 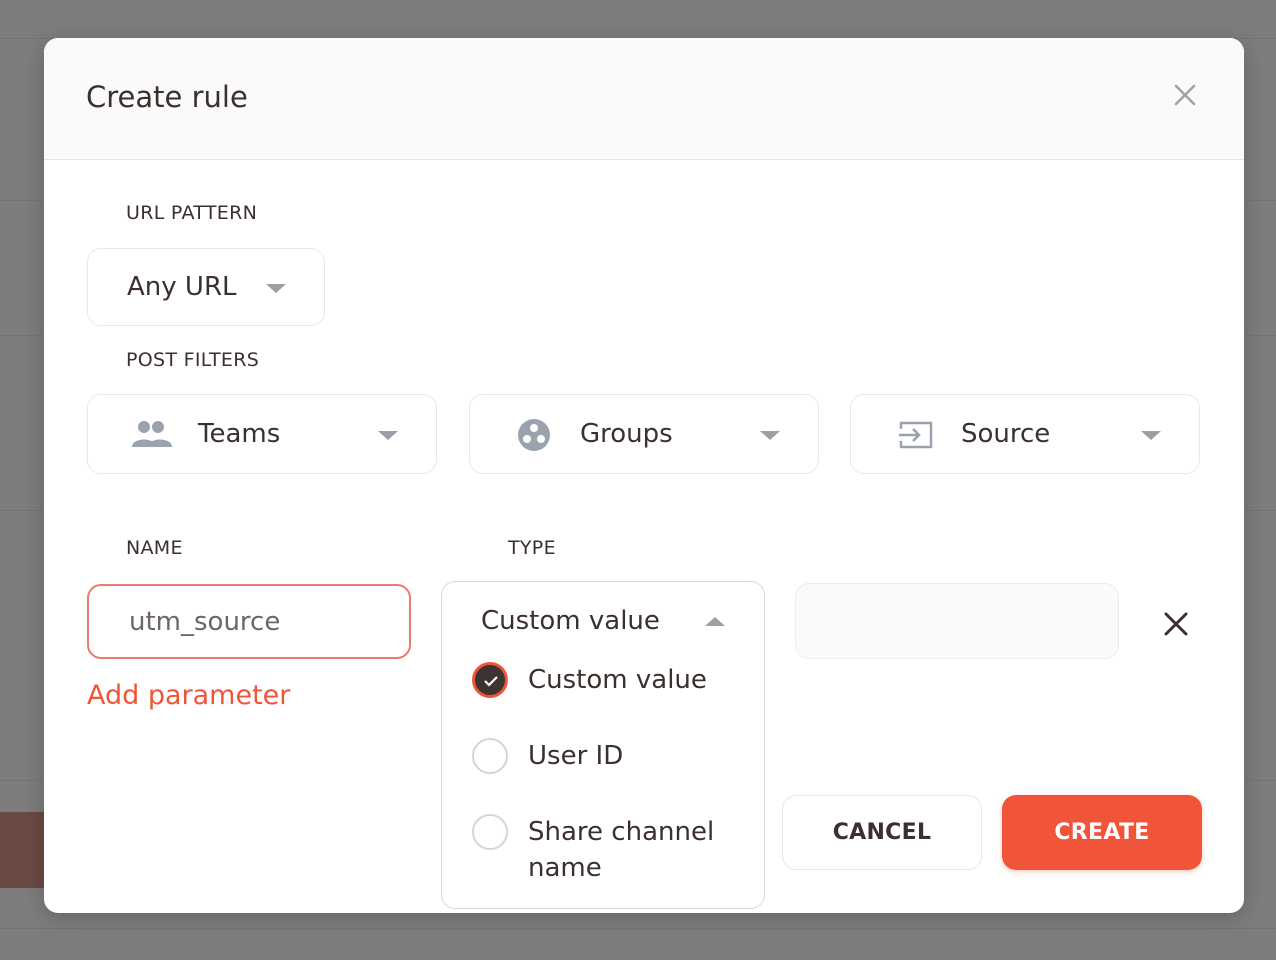 I want to click on post-filters-label: POST FILTERS, so click(x=193, y=360).